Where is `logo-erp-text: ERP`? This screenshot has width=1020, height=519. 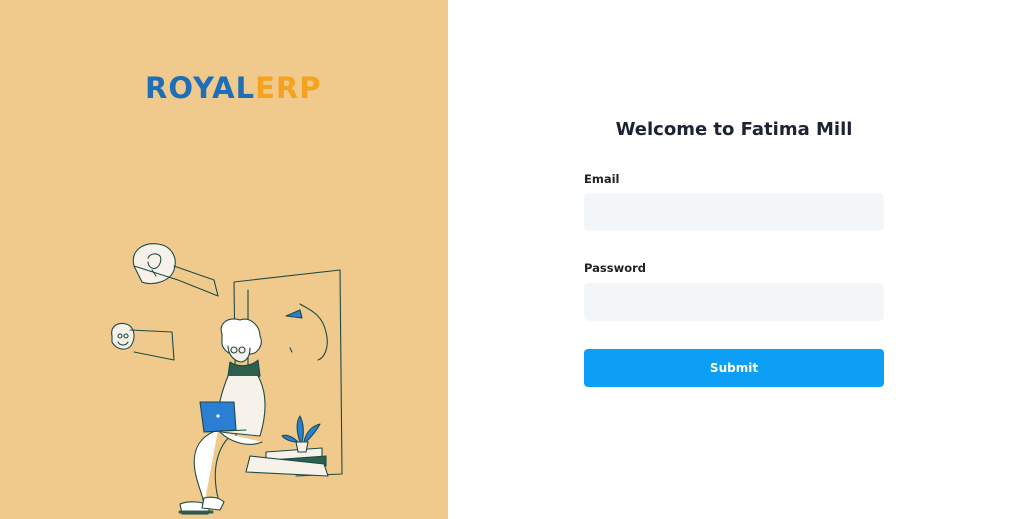 logo-erp-text: ERP is located at coordinates (288, 88).